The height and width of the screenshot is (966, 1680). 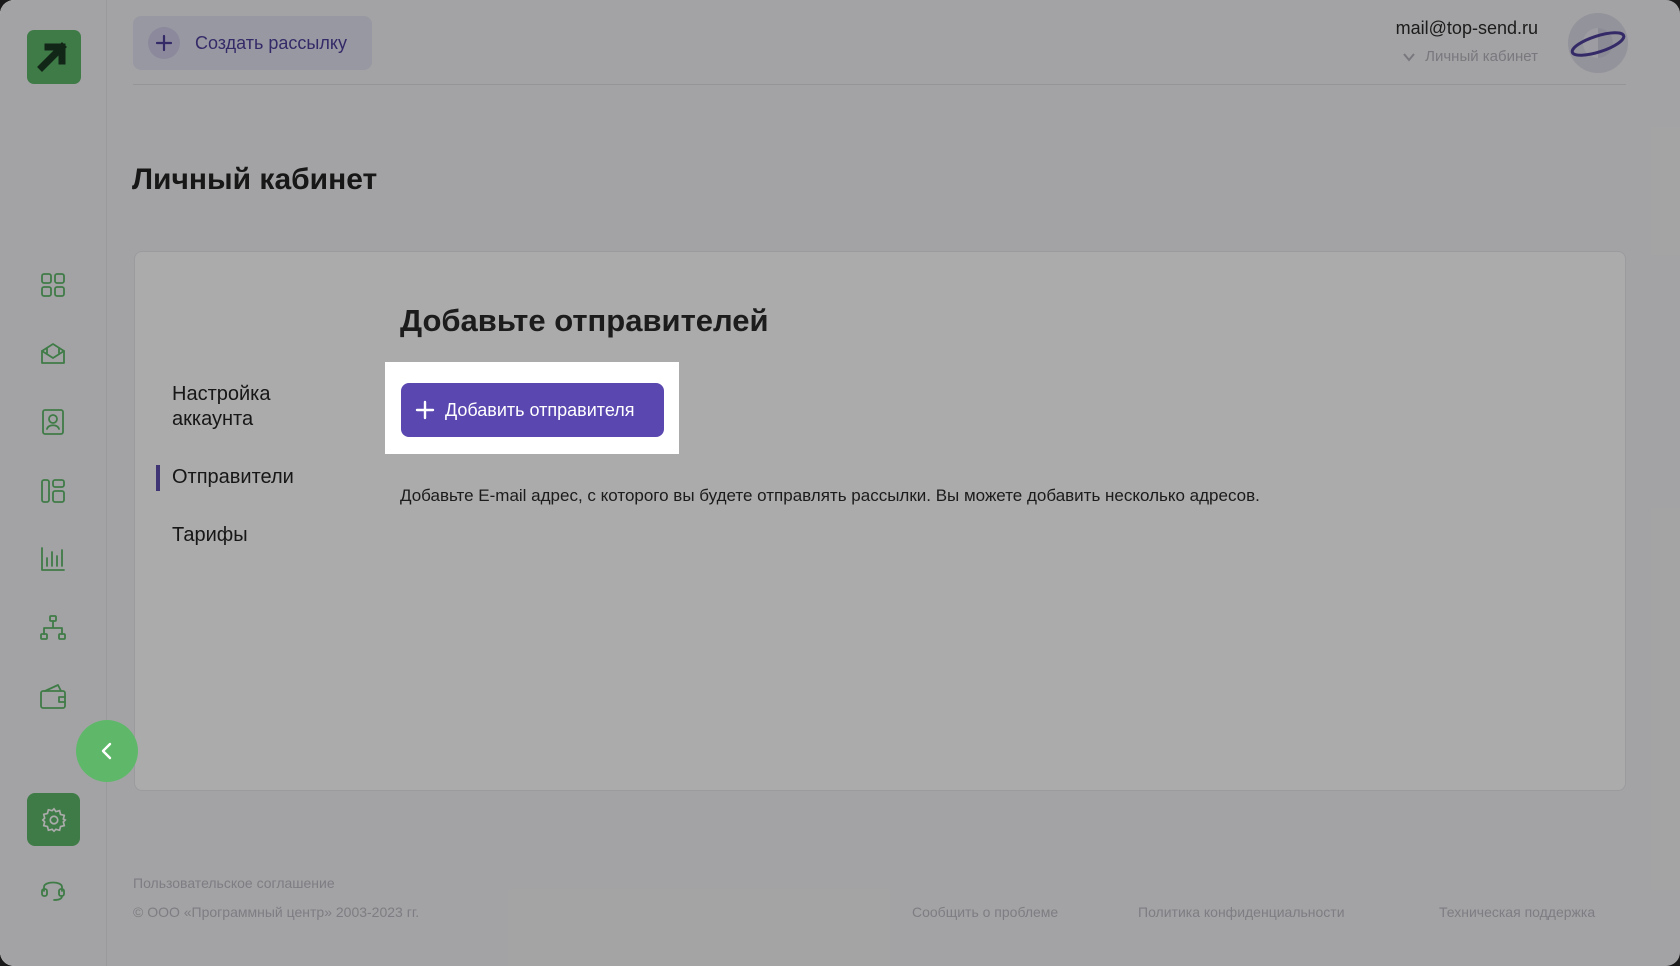 What do you see at coordinates (540, 409) in the screenshot?
I see `add-sender-label: Добавить отправителя` at bounding box center [540, 409].